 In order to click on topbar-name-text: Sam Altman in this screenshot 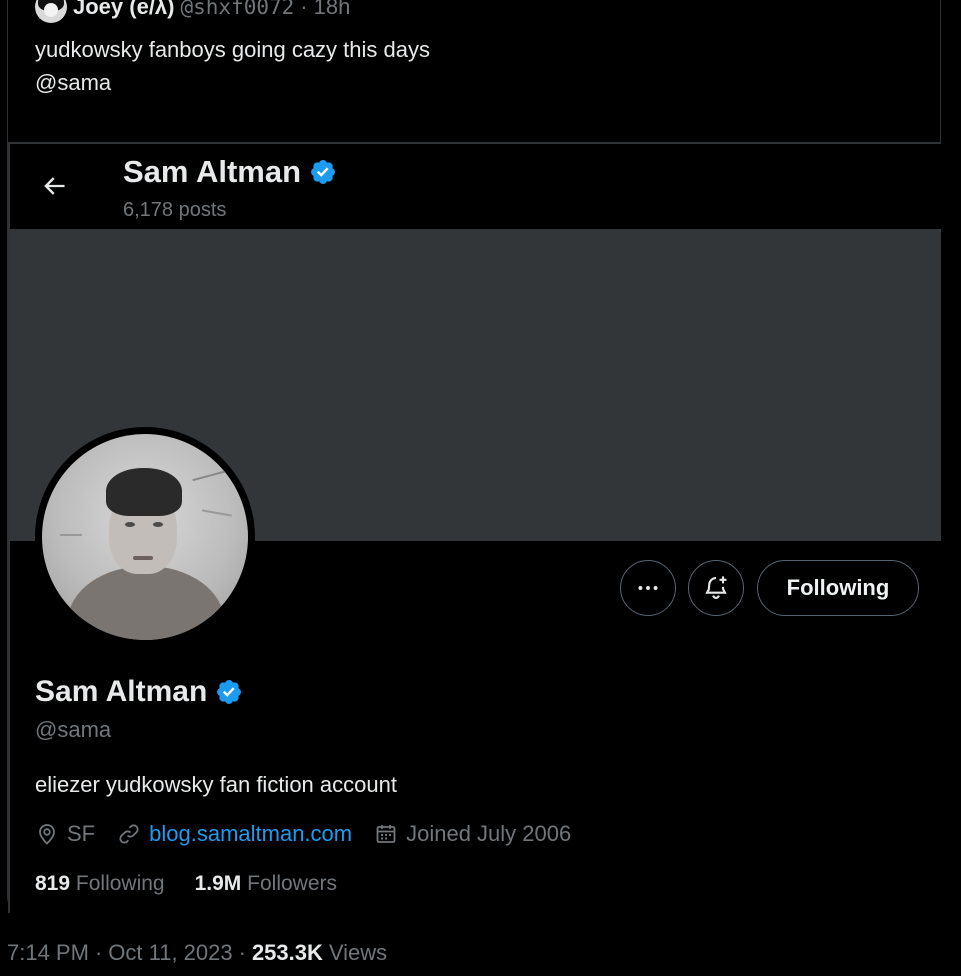, I will do `click(212, 171)`.